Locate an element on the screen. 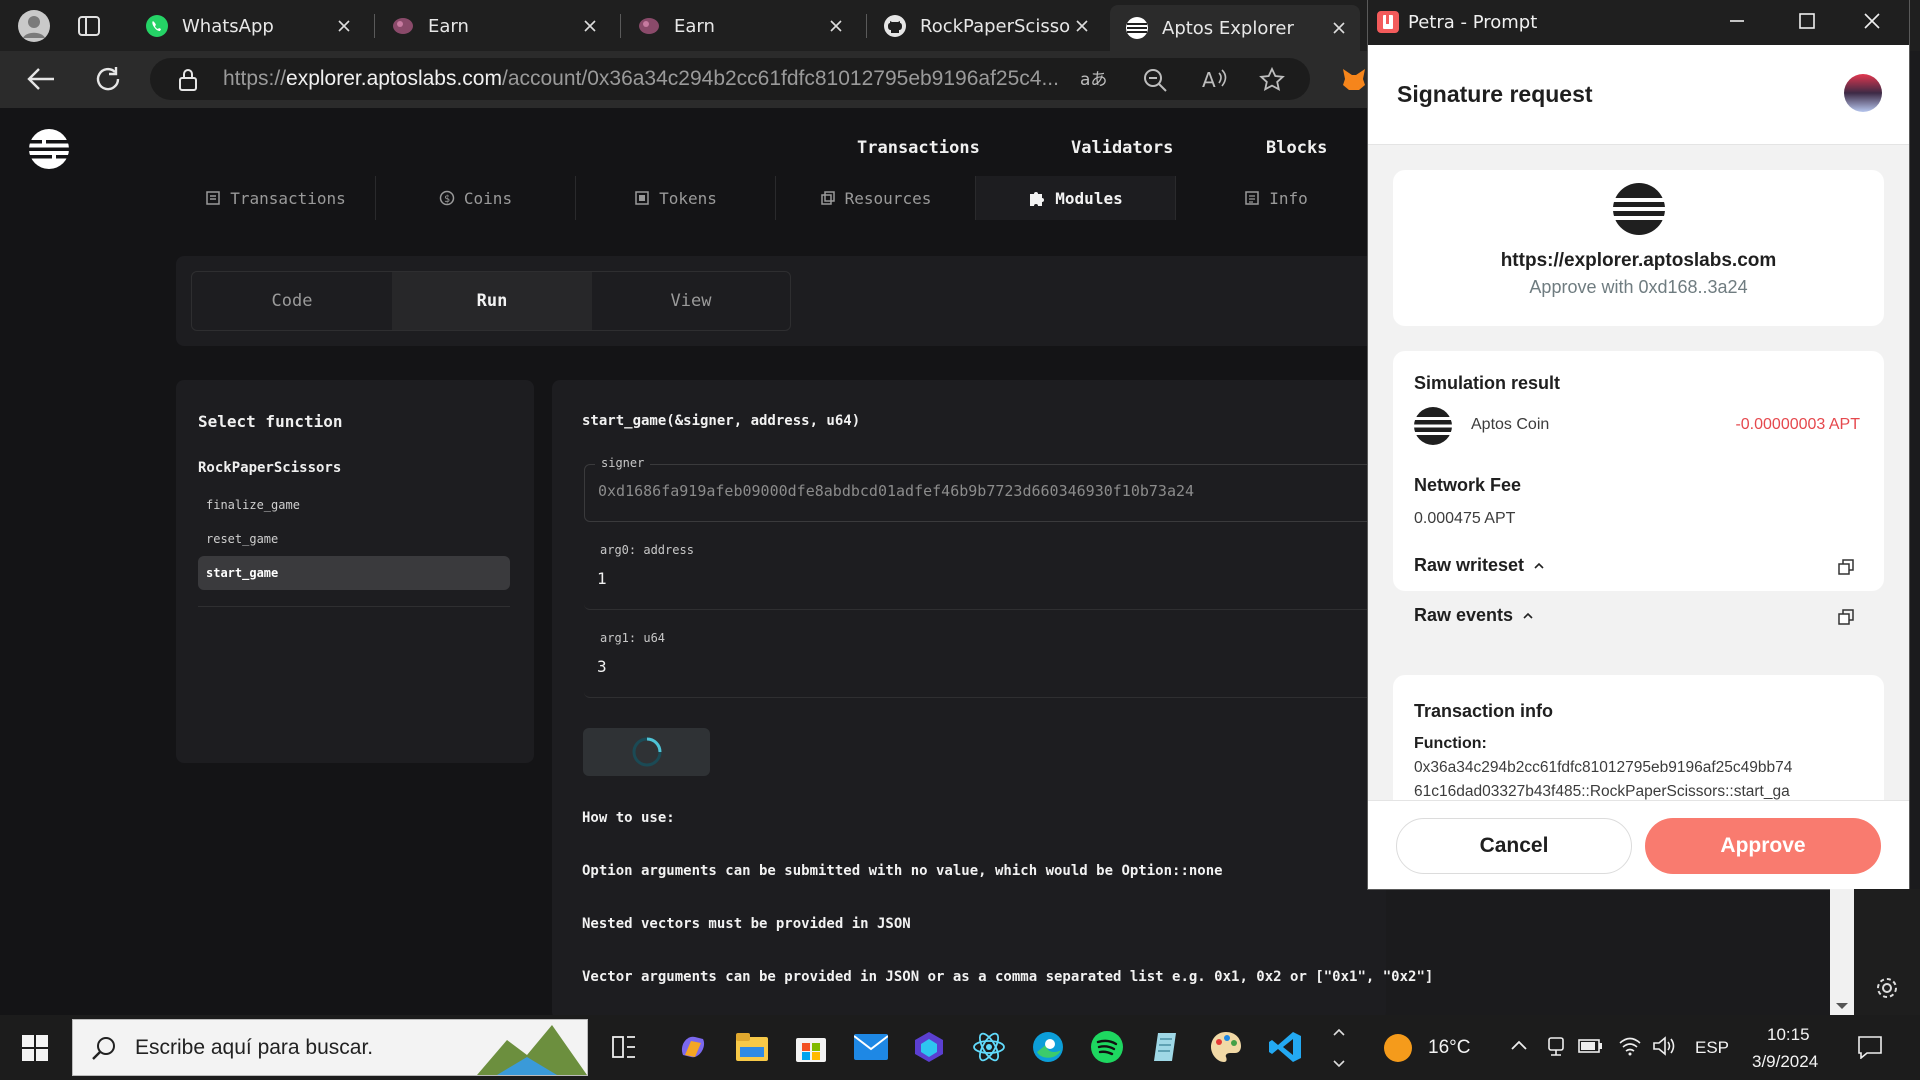  app-hexagon-icon is located at coordinates (929, 1047).